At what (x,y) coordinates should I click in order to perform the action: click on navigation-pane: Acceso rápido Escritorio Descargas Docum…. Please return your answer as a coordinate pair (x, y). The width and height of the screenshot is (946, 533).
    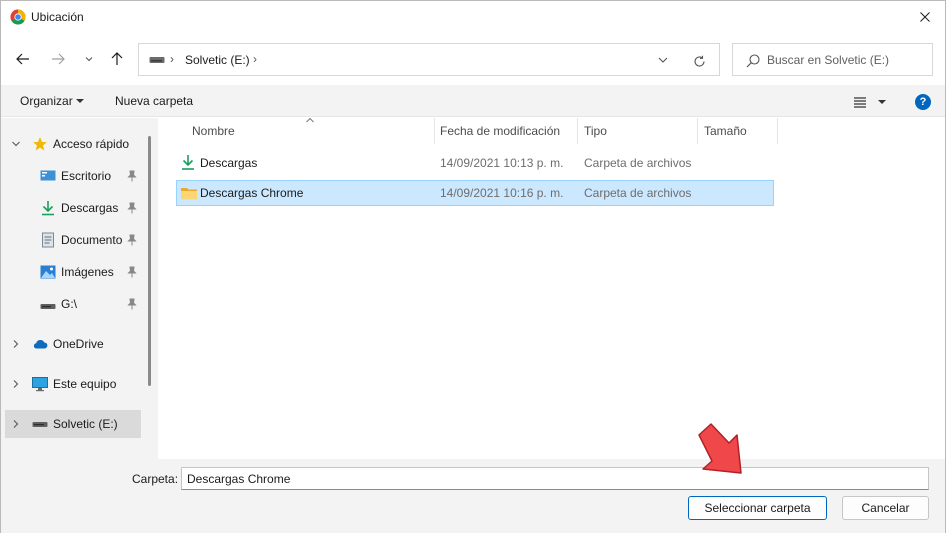
    Looking at the image, I should click on (79, 288).